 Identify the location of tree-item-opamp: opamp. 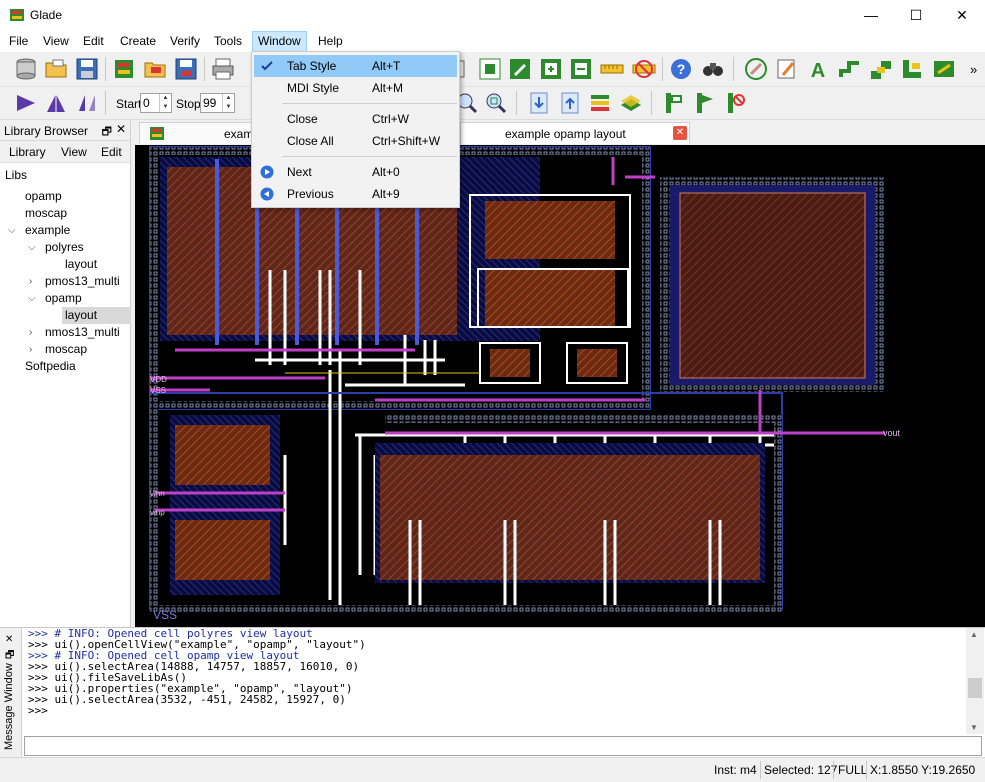
(65, 196).